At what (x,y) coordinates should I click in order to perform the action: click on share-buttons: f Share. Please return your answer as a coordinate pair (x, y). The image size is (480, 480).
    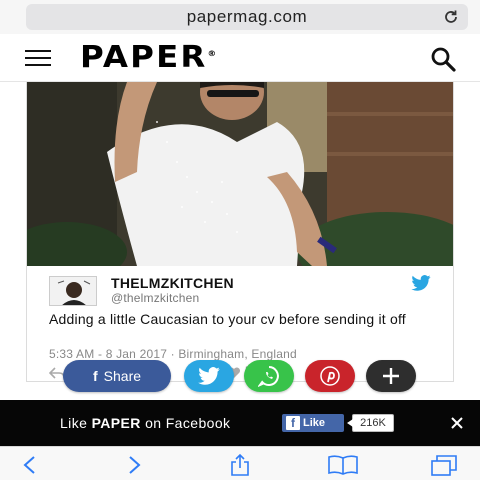
    Looking at the image, I should click on (240, 377).